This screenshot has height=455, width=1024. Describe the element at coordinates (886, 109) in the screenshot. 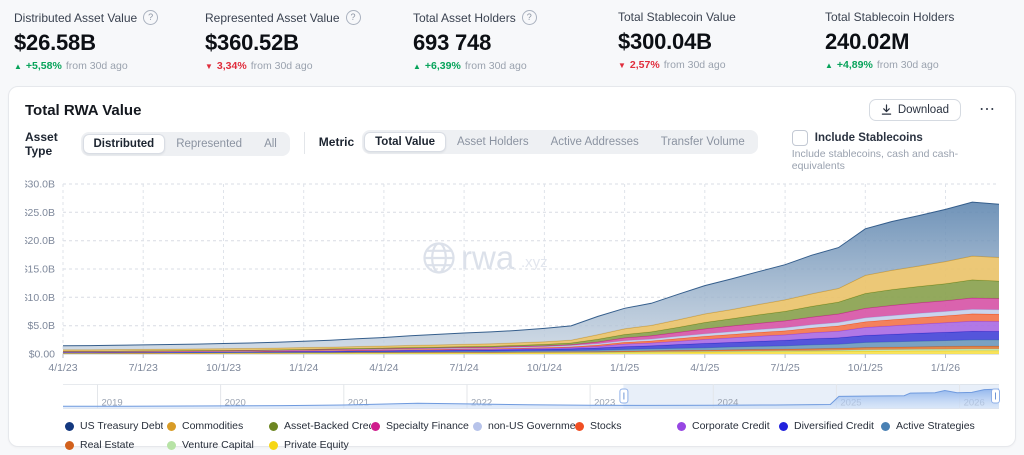

I see `download-icon` at that location.